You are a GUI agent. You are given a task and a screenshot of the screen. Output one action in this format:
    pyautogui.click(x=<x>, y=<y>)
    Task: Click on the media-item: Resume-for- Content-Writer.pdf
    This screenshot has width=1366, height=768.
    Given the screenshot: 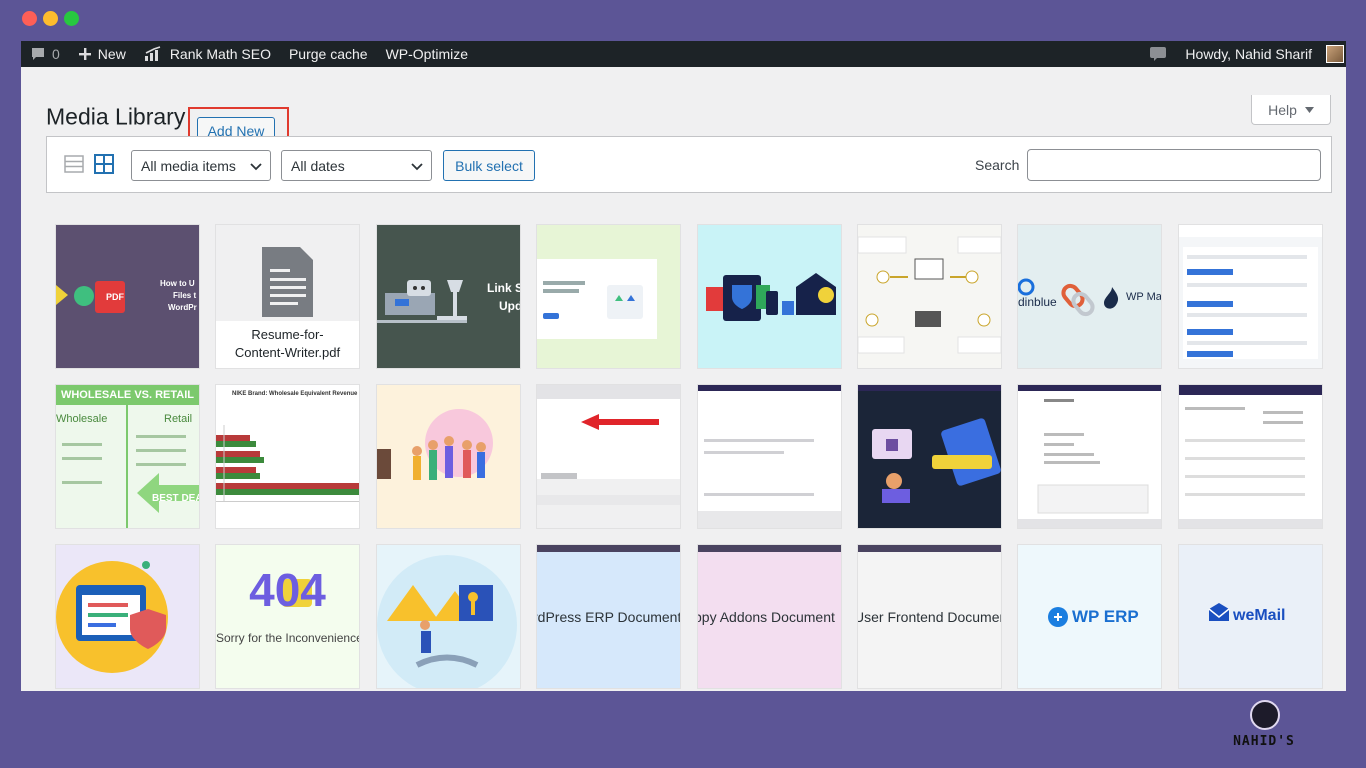 What is the action you would take?
    pyautogui.click(x=287, y=296)
    